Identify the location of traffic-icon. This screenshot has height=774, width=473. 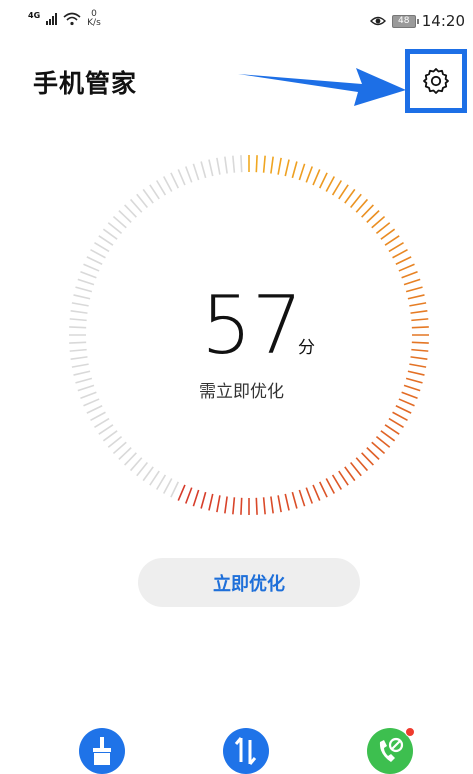
(245, 751).